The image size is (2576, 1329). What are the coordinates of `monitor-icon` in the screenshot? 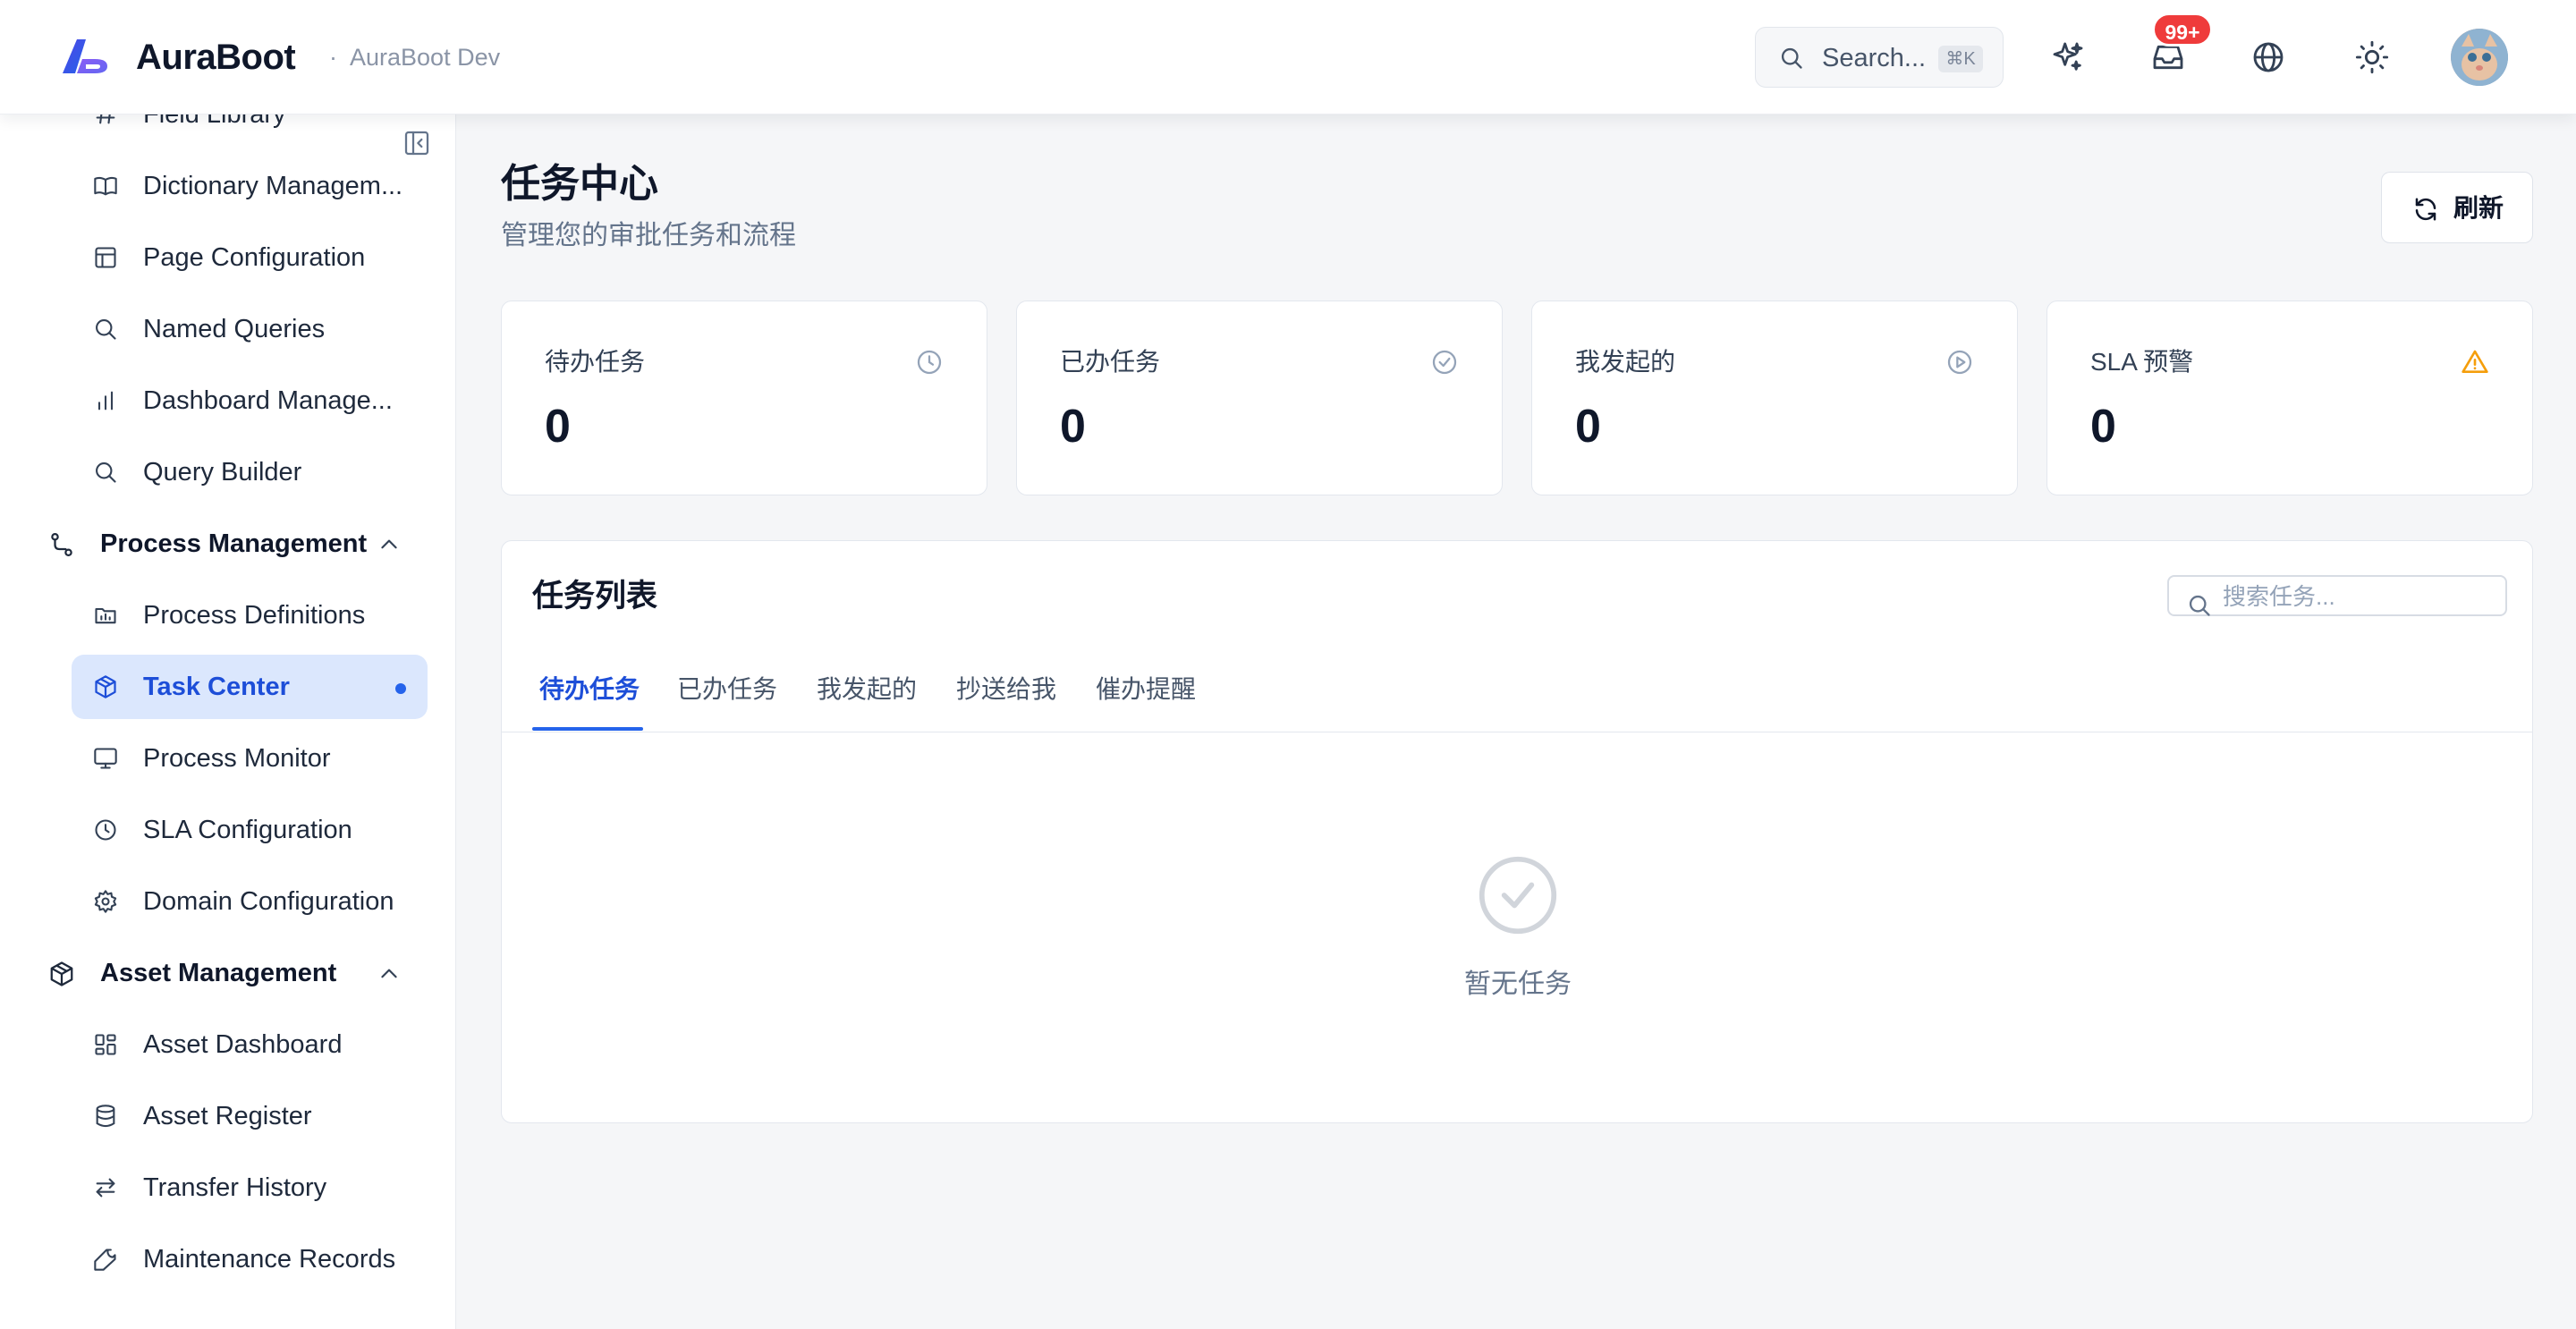 It's located at (105, 758).